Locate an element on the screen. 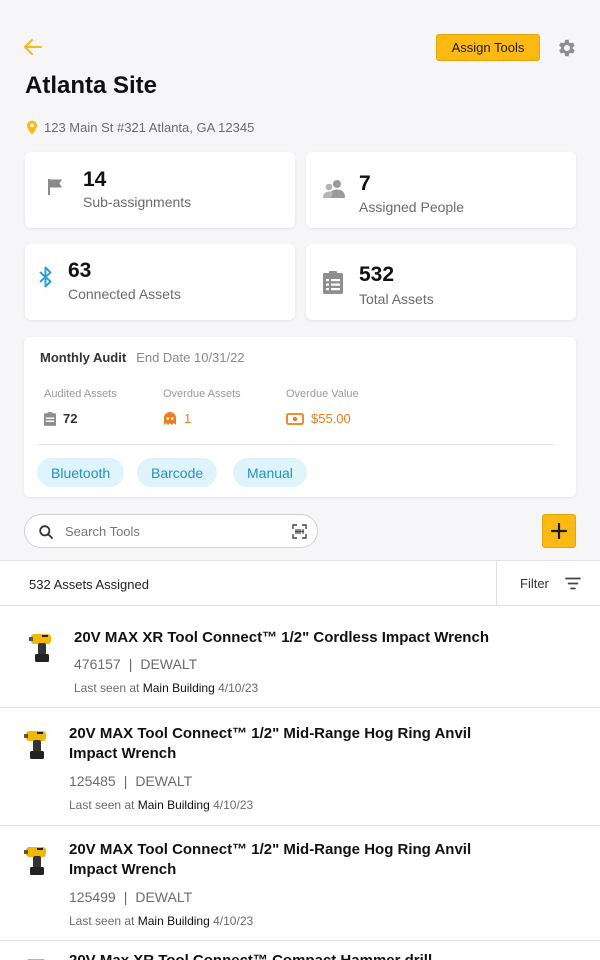  people-icon is located at coordinates (334, 189).